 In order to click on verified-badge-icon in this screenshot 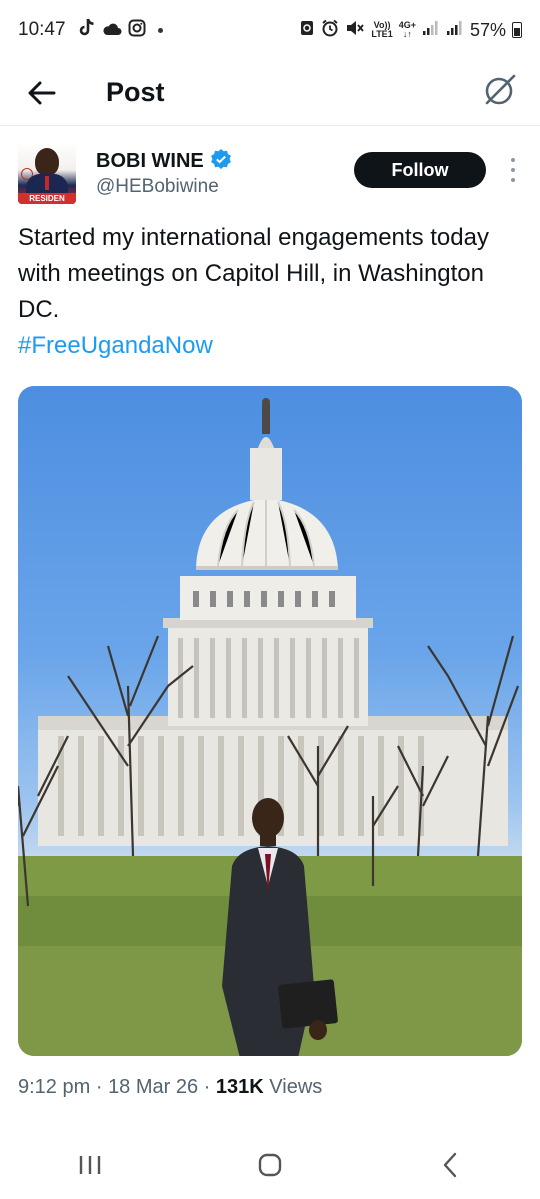, I will do `click(221, 161)`.